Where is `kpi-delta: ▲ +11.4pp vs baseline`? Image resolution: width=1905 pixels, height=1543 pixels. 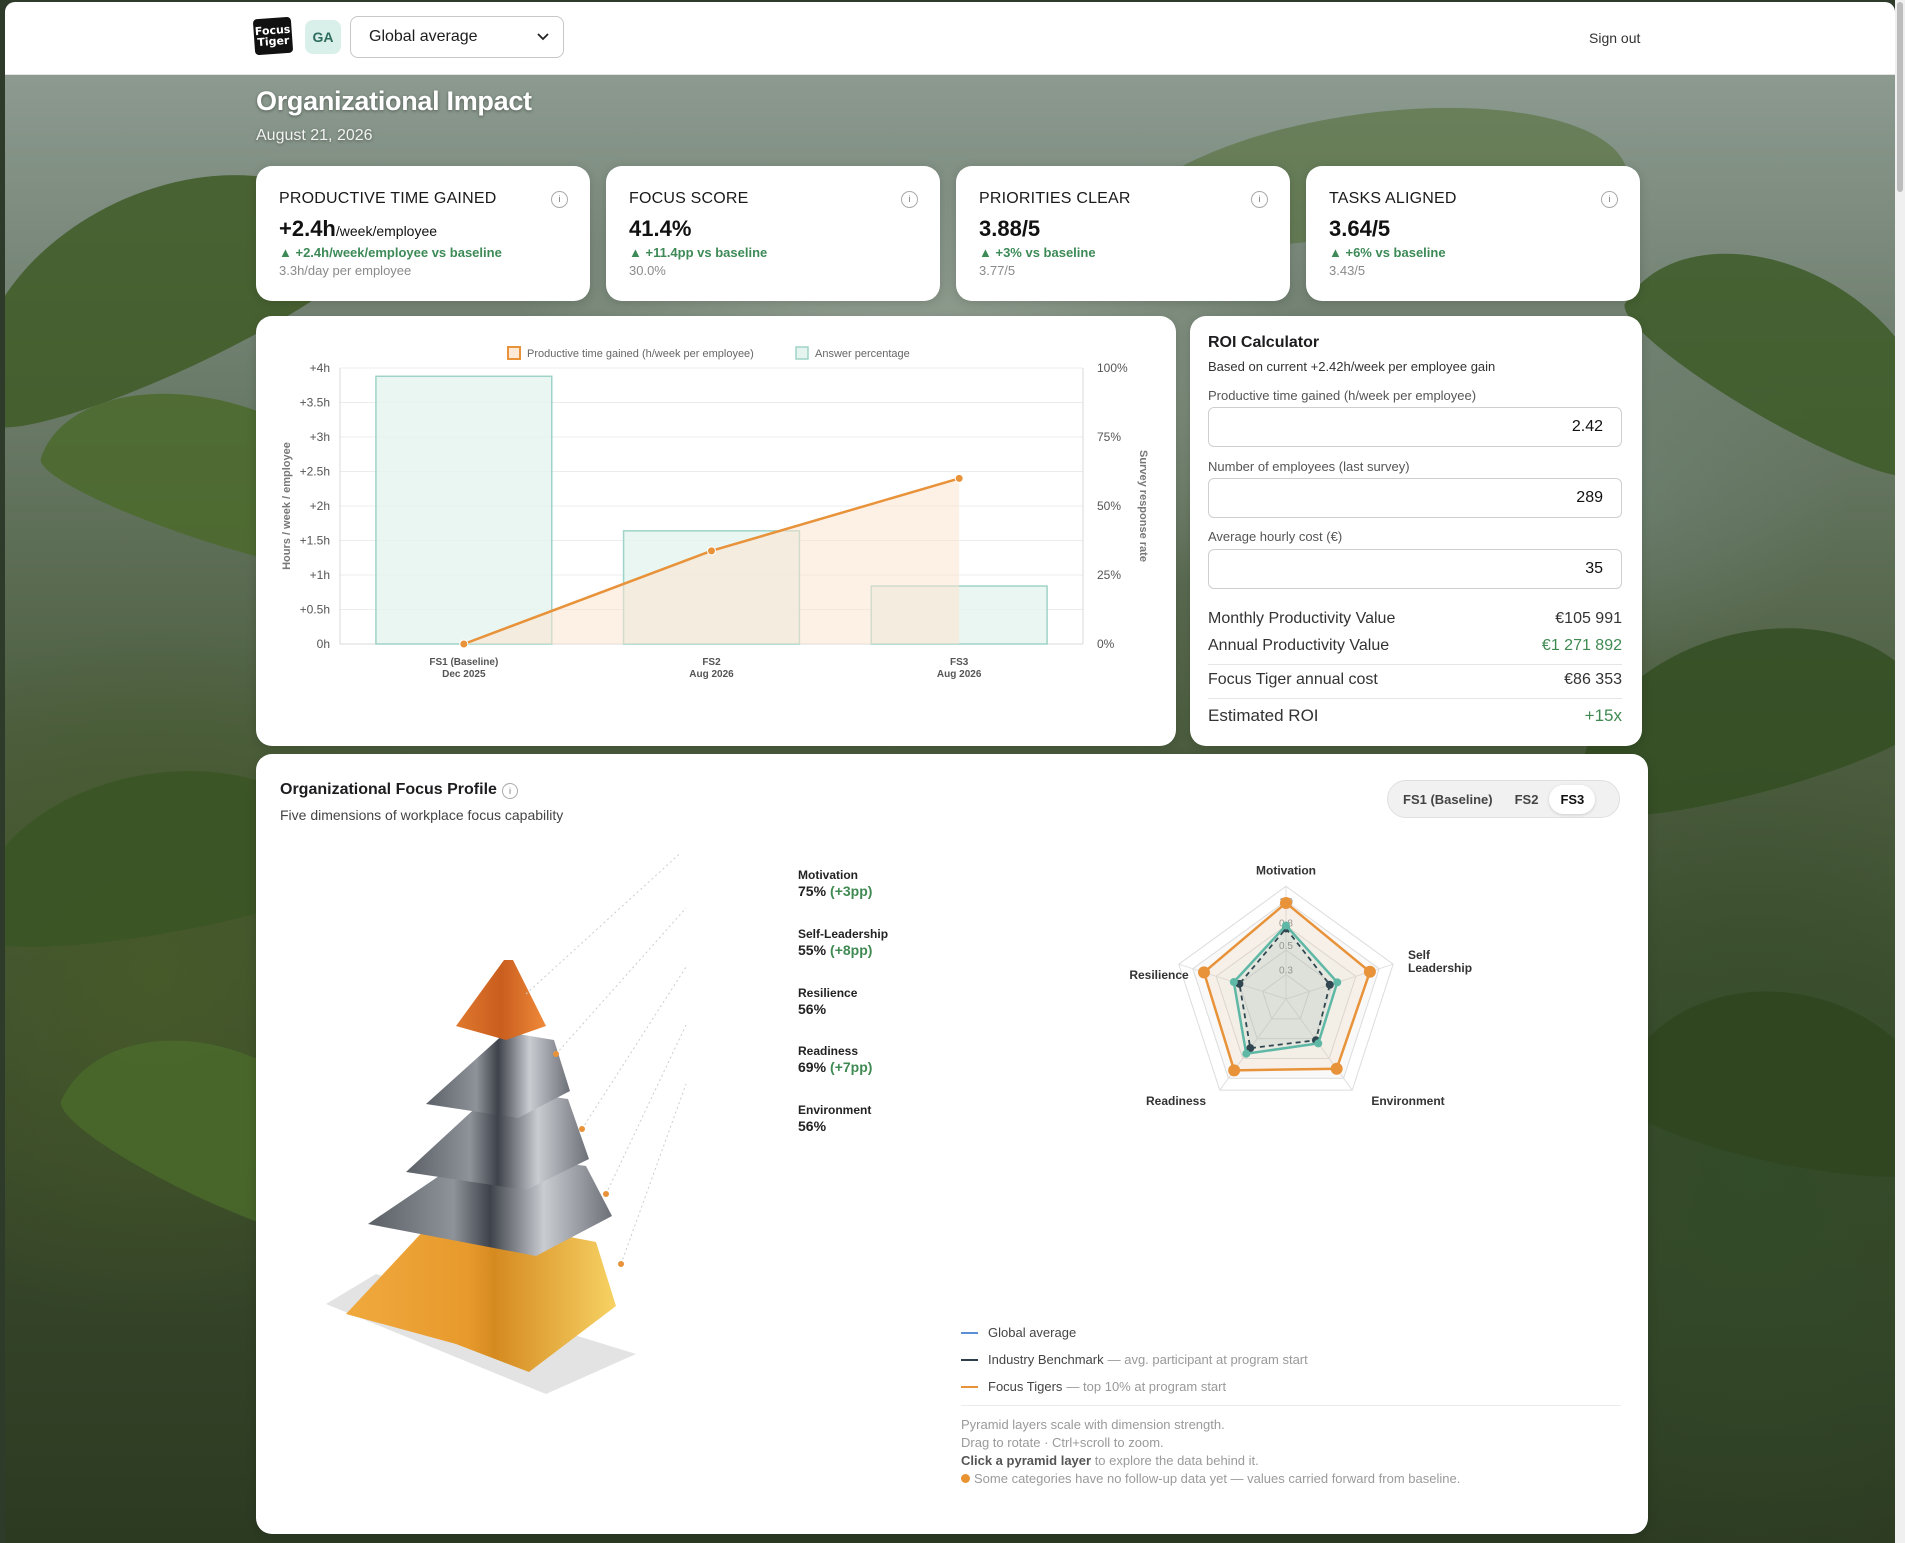 kpi-delta: ▲ +11.4pp vs baseline is located at coordinates (698, 252).